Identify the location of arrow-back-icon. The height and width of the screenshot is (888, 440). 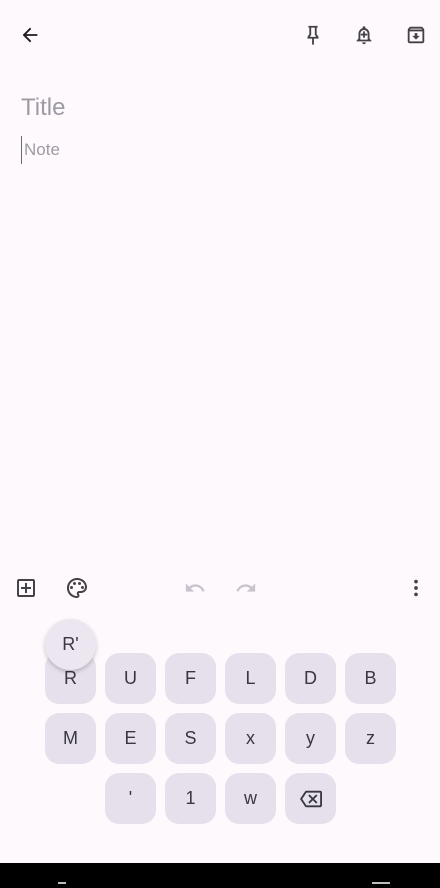
(30, 35).